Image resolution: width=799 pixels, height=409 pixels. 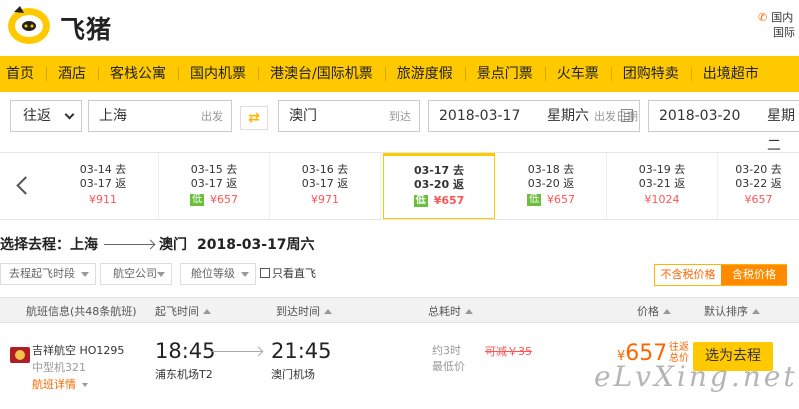 I want to click on duration-value: 约3时, so click(x=446, y=350).